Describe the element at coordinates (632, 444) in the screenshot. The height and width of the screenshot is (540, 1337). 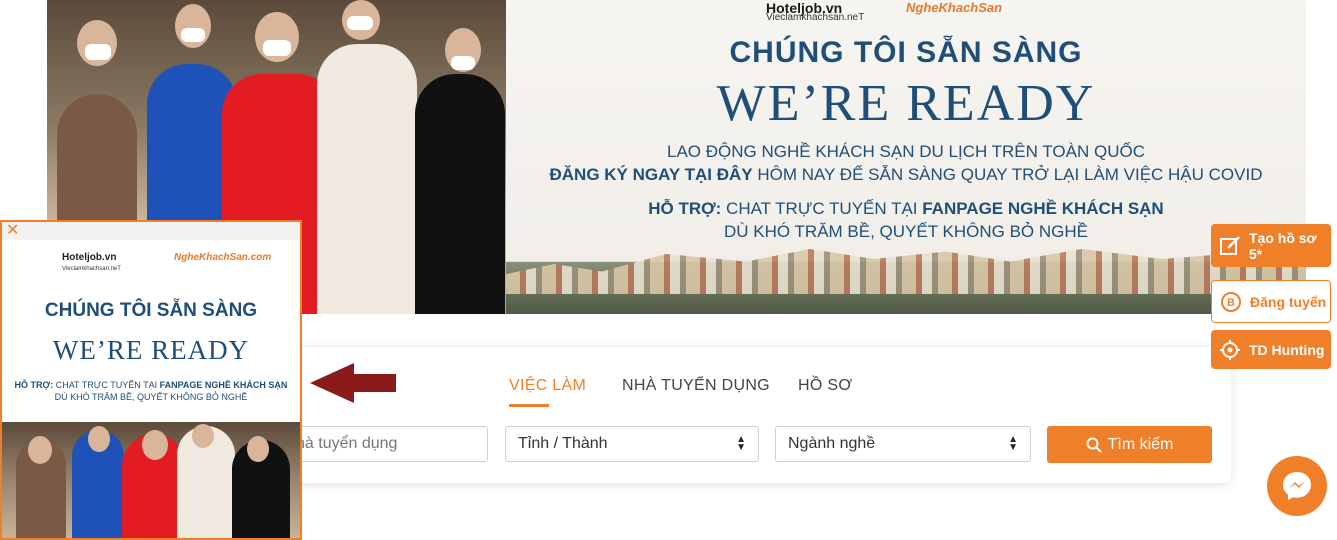
I see `province-select: Tỉnh / Thành ▲ ▼` at that location.